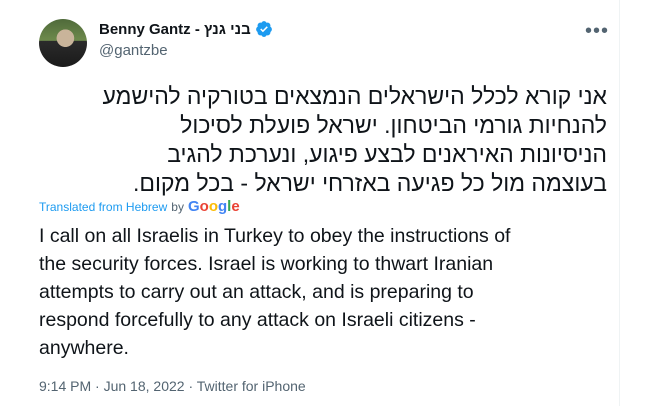 This screenshot has height=406, width=654. I want to click on google-logo-icon: Google, so click(213, 206).